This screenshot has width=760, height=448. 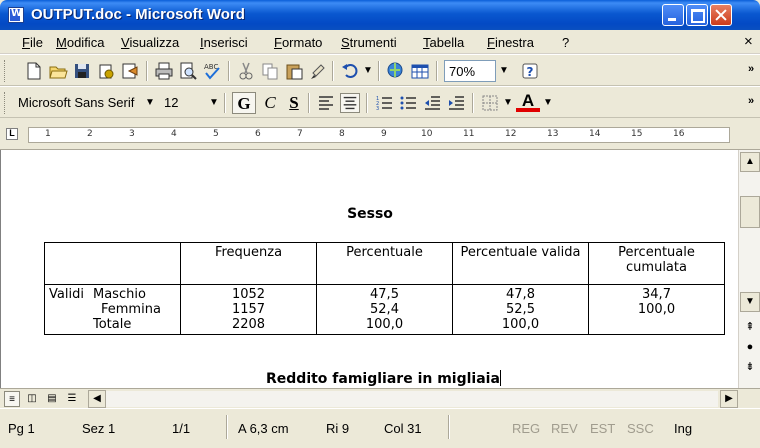 I want to click on spelling-icon: ABC, so click(x=212, y=71).